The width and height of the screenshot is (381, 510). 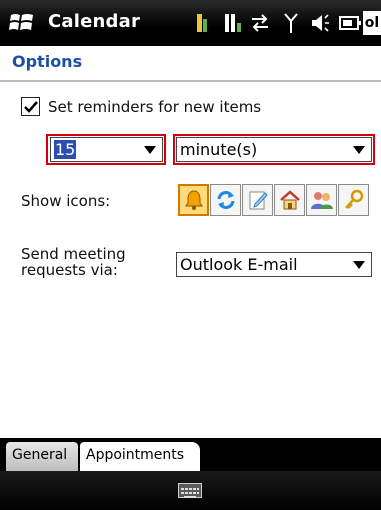 What do you see at coordinates (350, 23) in the screenshot?
I see `battery-level-icon` at bounding box center [350, 23].